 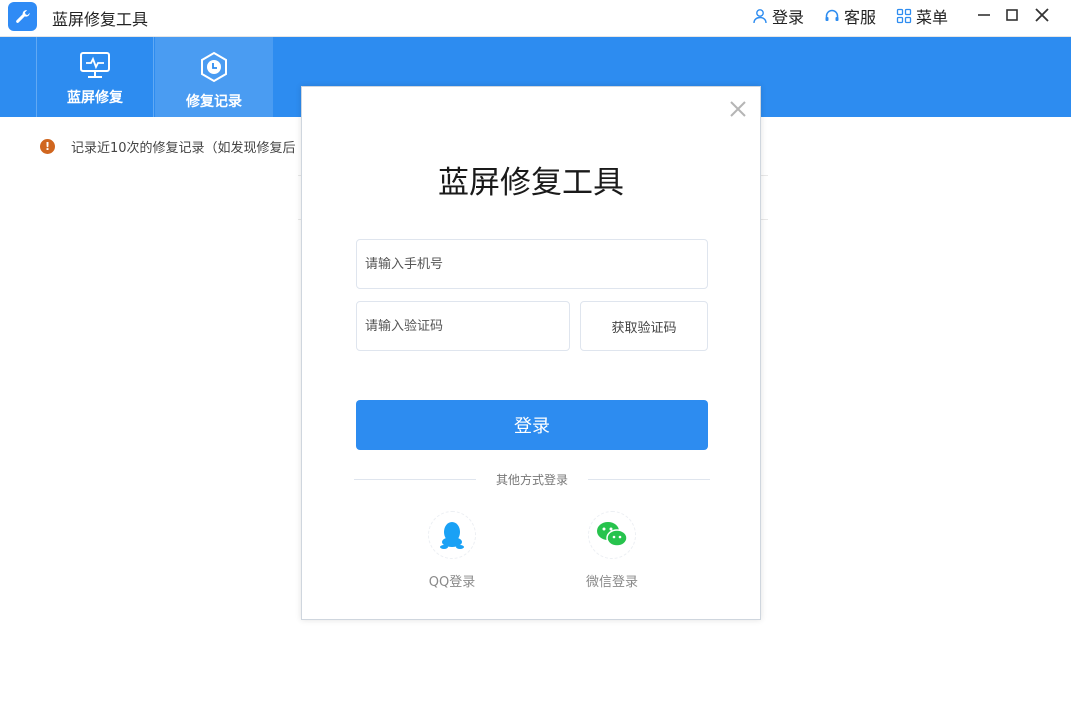 I want to click on minimize-button, so click(x=984, y=15).